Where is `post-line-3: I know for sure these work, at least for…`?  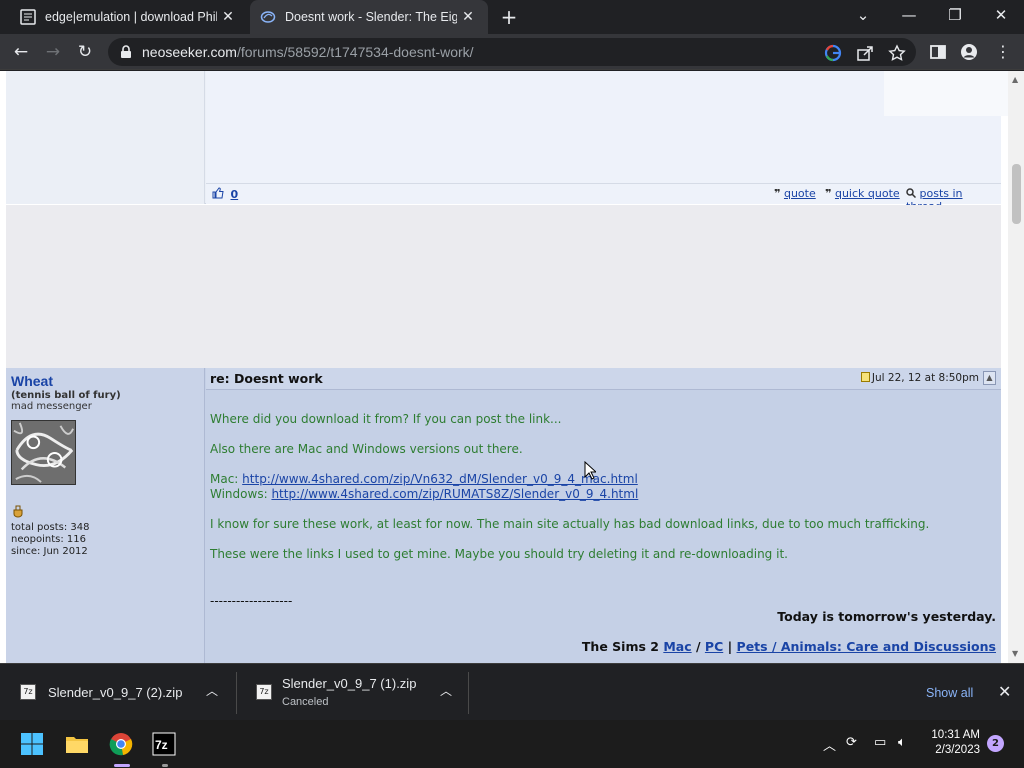 post-line-3: I know for sure these work, at least for… is located at coordinates (570, 524).